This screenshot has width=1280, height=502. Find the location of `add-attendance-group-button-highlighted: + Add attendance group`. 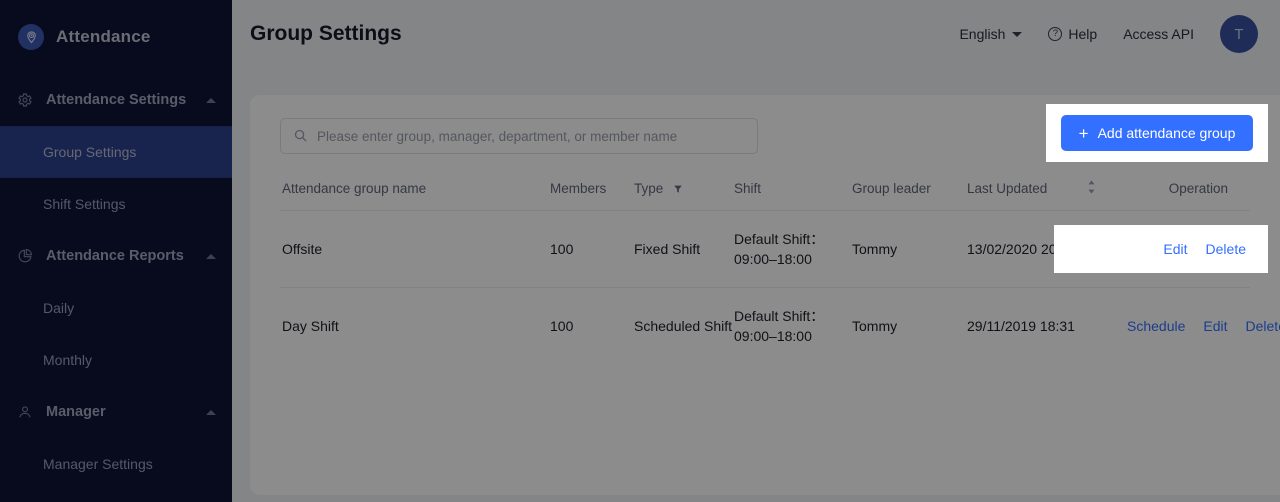

add-attendance-group-button-highlighted: + Add attendance group is located at coordinates (1157, 133).